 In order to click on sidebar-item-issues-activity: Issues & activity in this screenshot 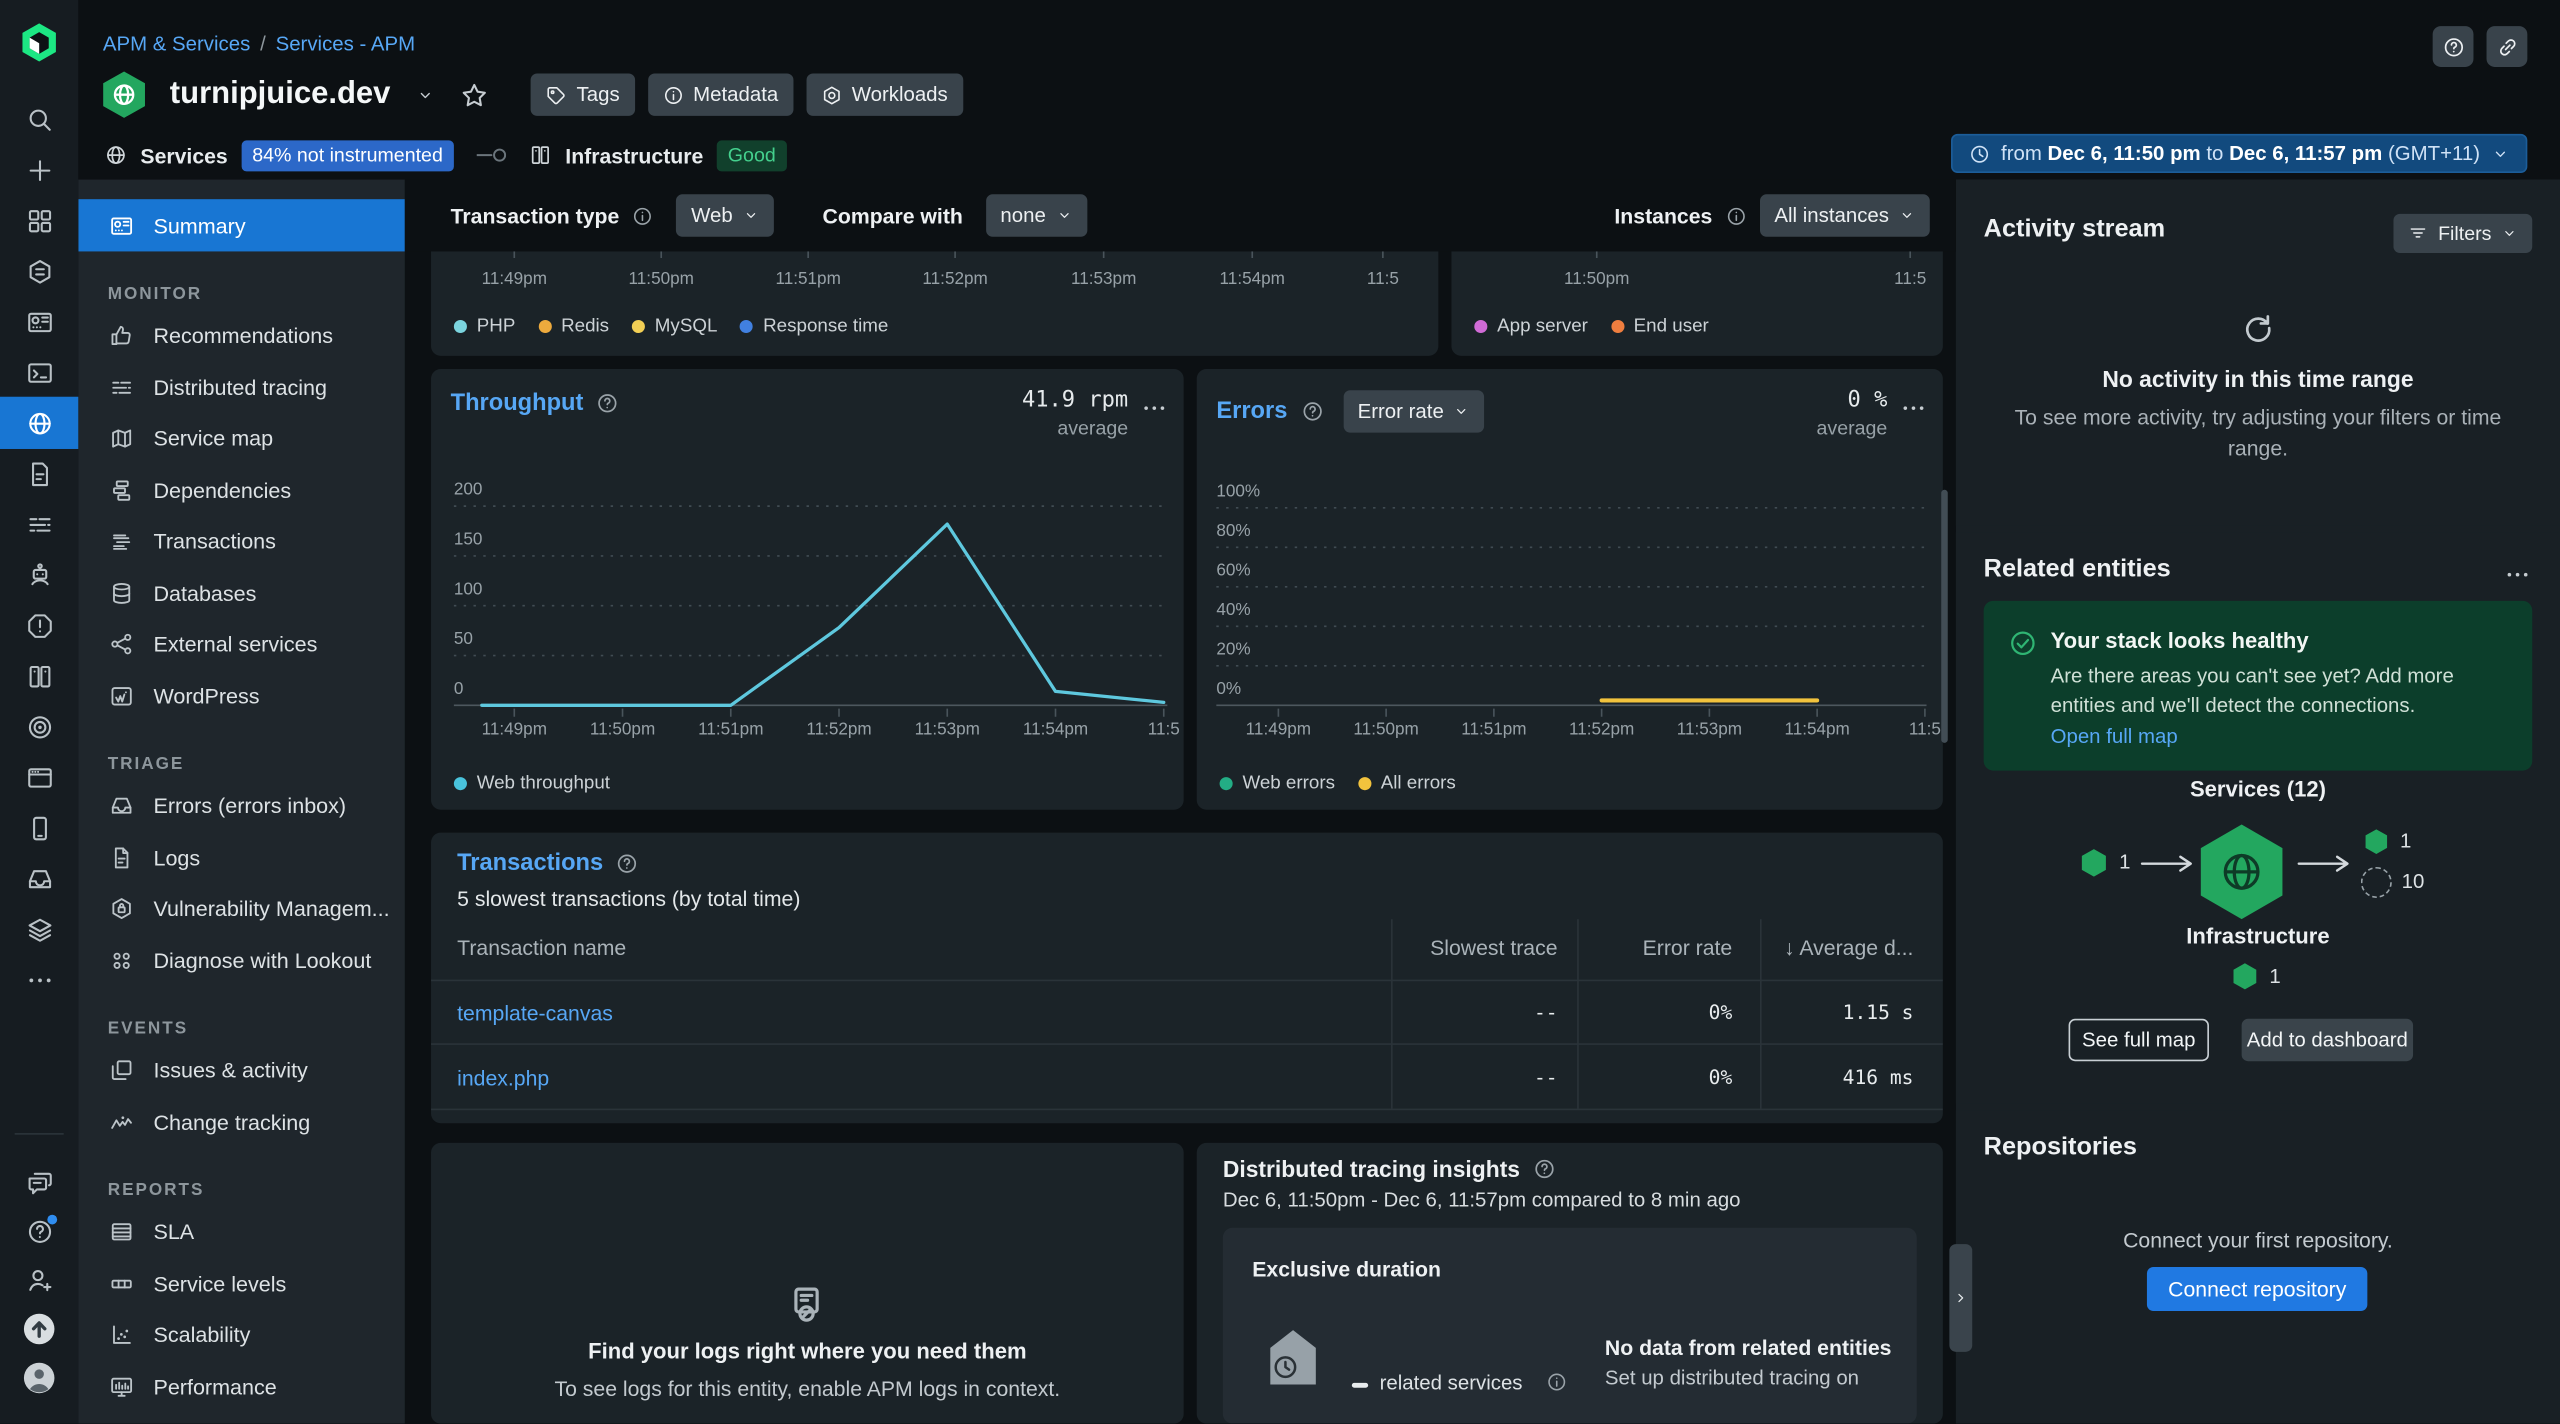, I will do `click(241, 1070)`.